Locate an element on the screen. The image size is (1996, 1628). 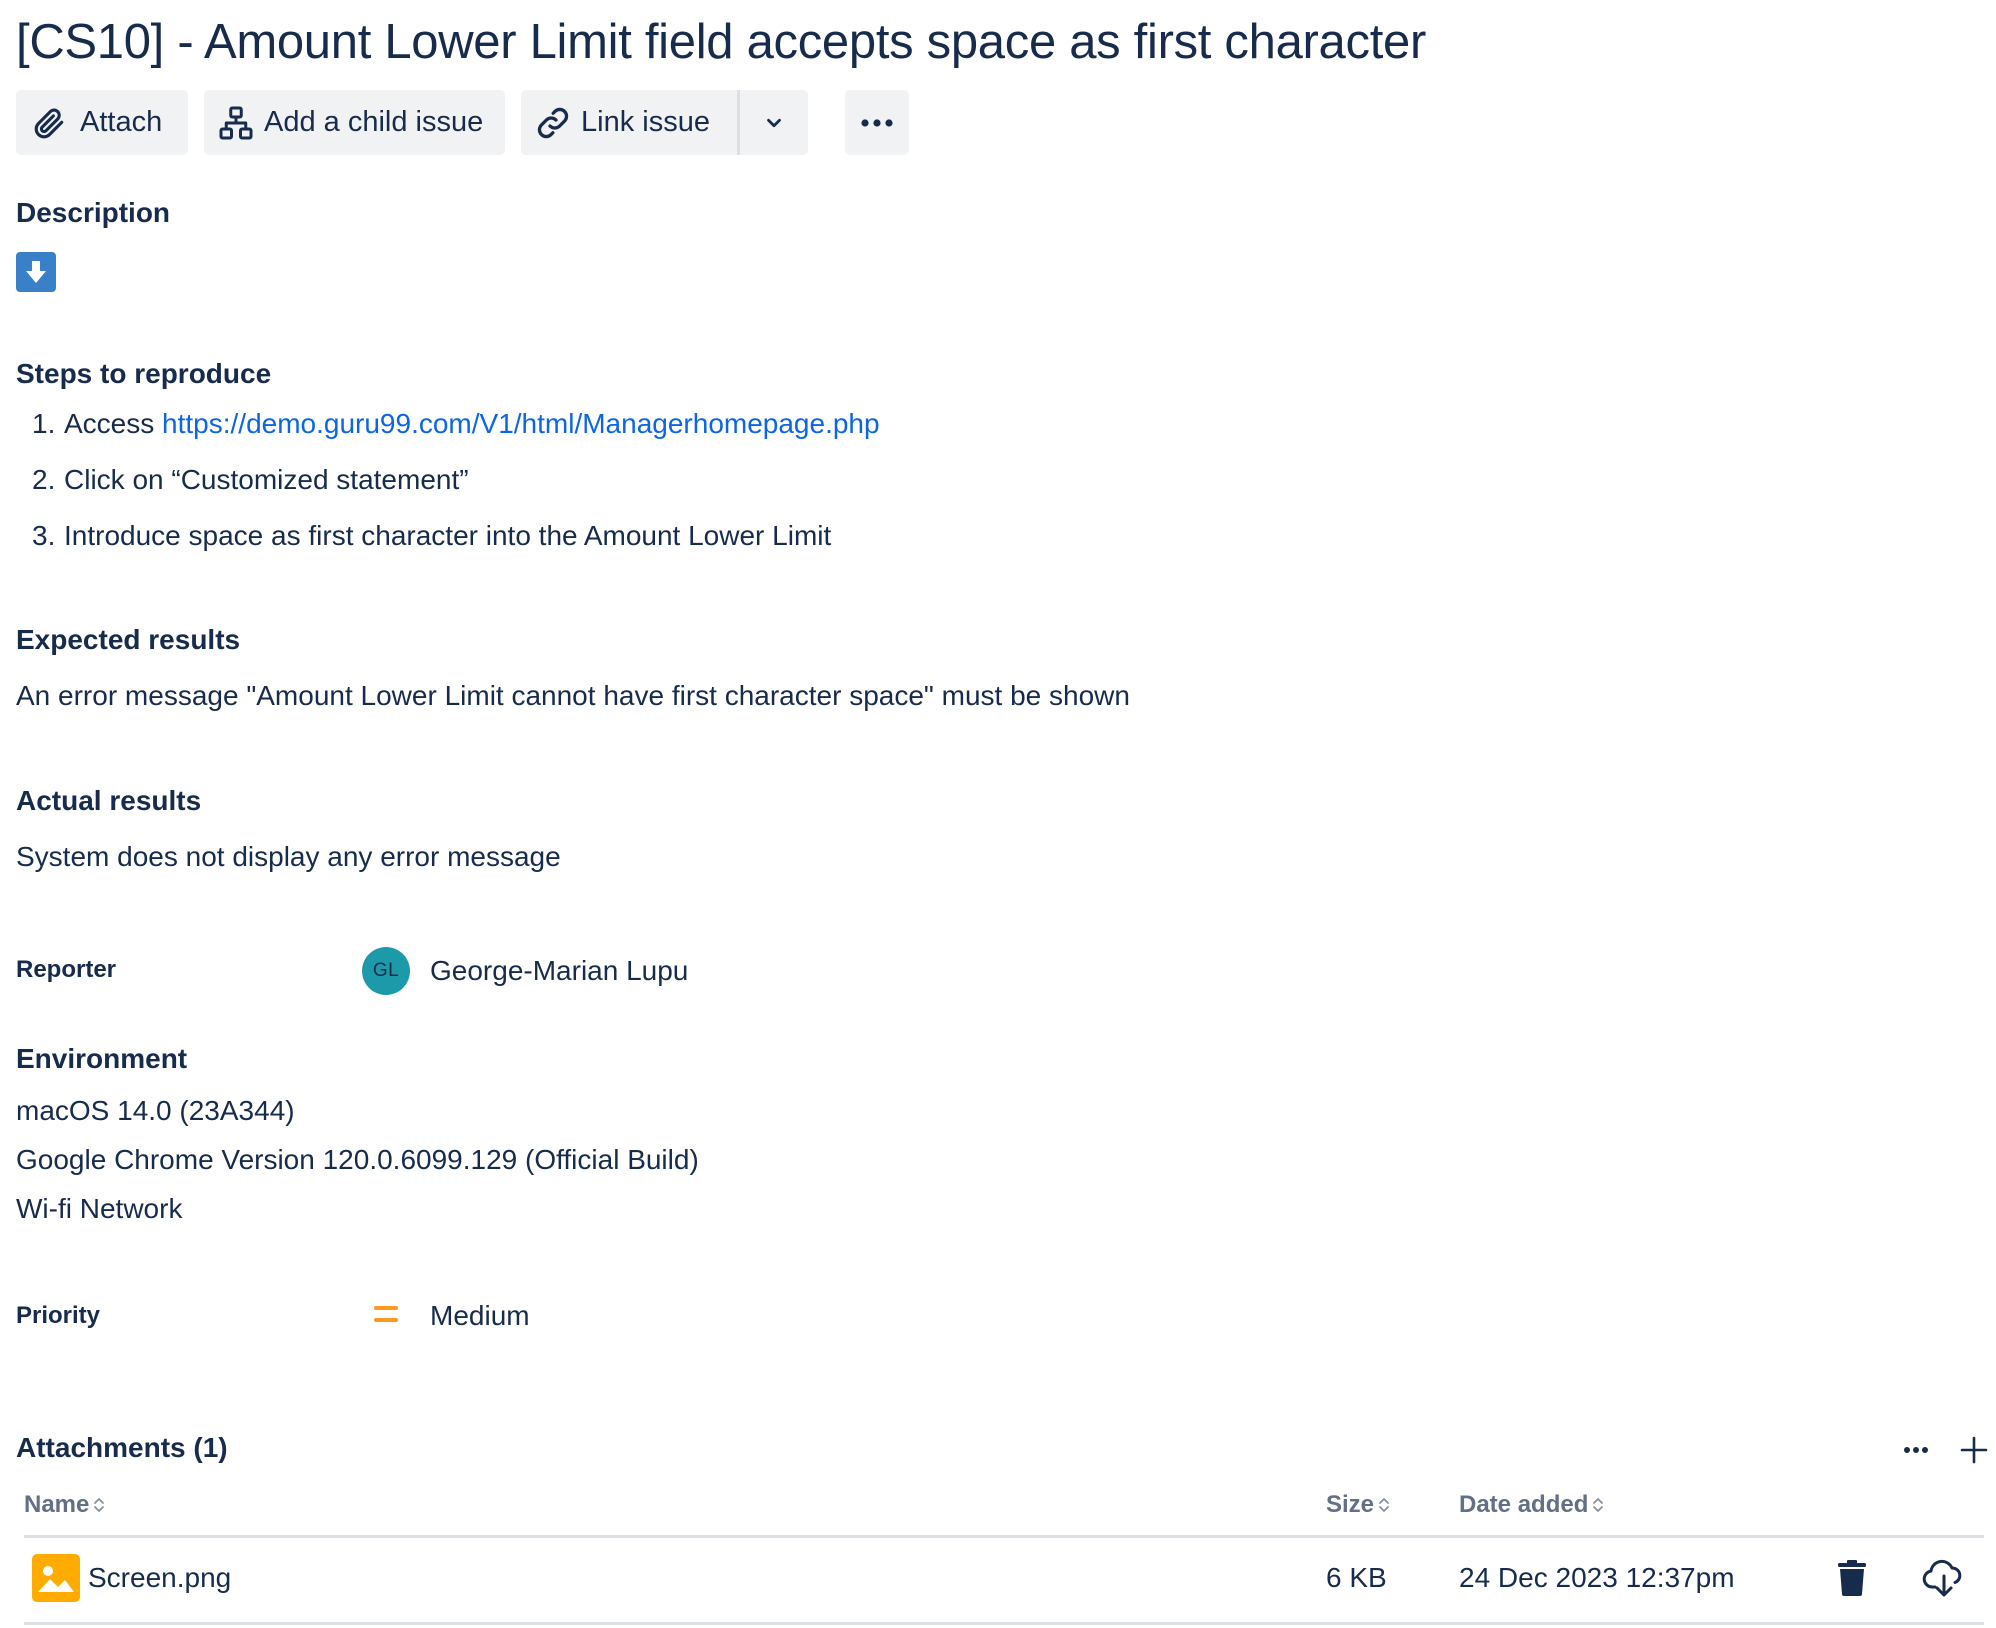
plus-icon is located at coordinates (1974, 1450).